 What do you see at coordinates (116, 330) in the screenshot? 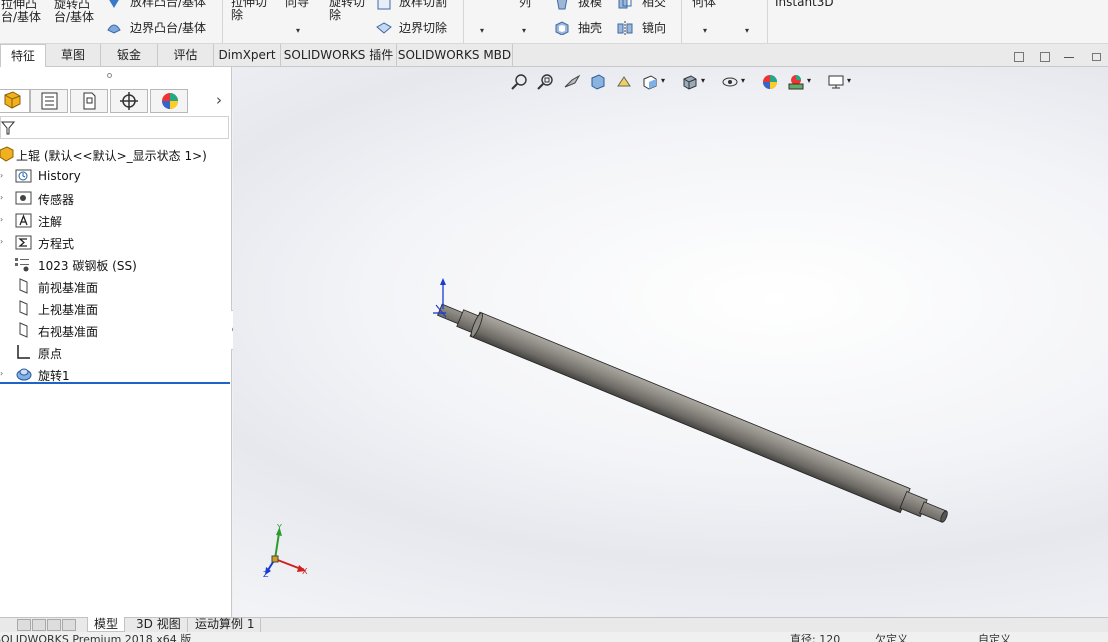
I see `tree-item-right-plane: 右视基准面` at bounding box center [116, 330].